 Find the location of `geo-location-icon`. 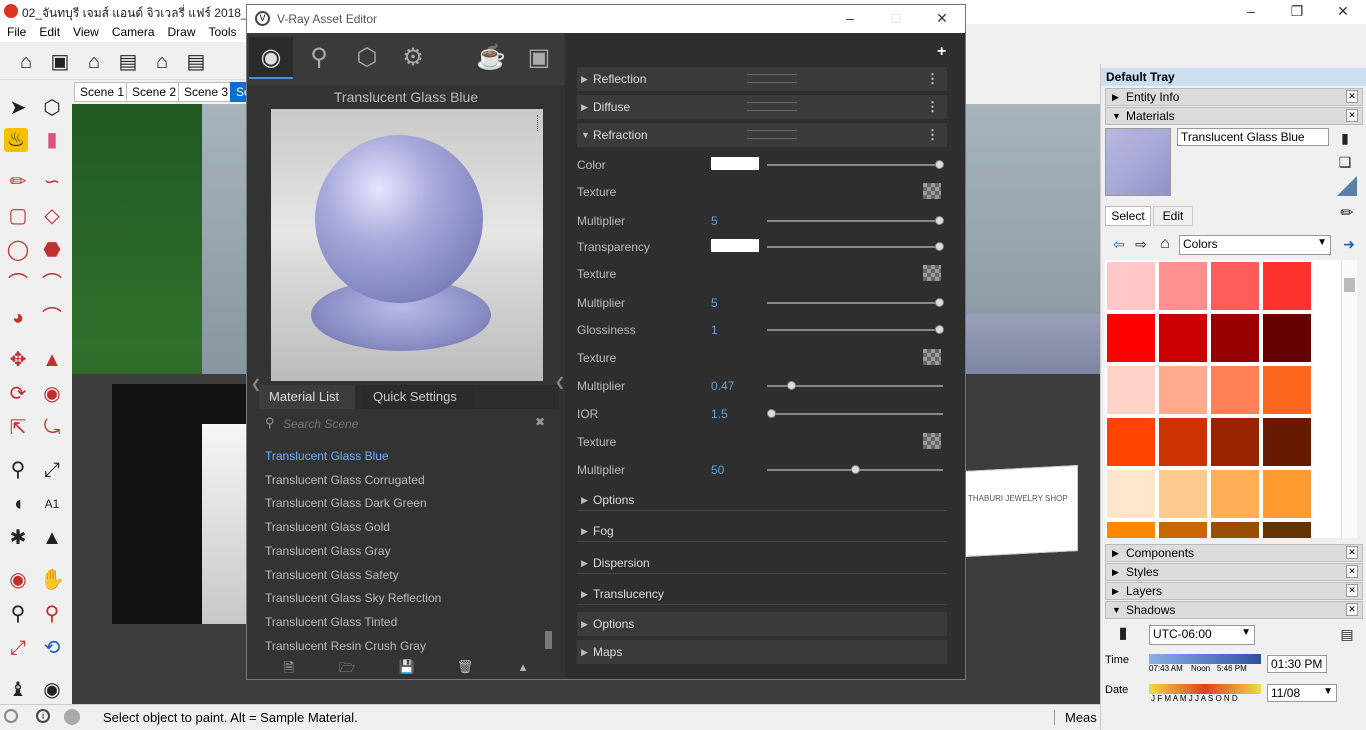

geo-location-icon is located at coordinates (11, 716).